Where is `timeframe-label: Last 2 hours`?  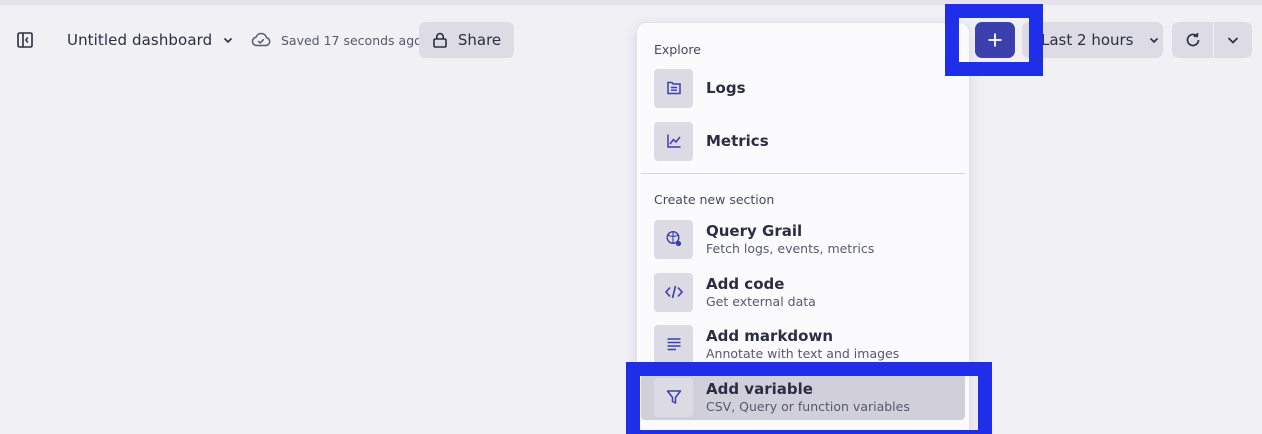 timeframe-label: Last 2 hours is located at coordinates (1087, 40).